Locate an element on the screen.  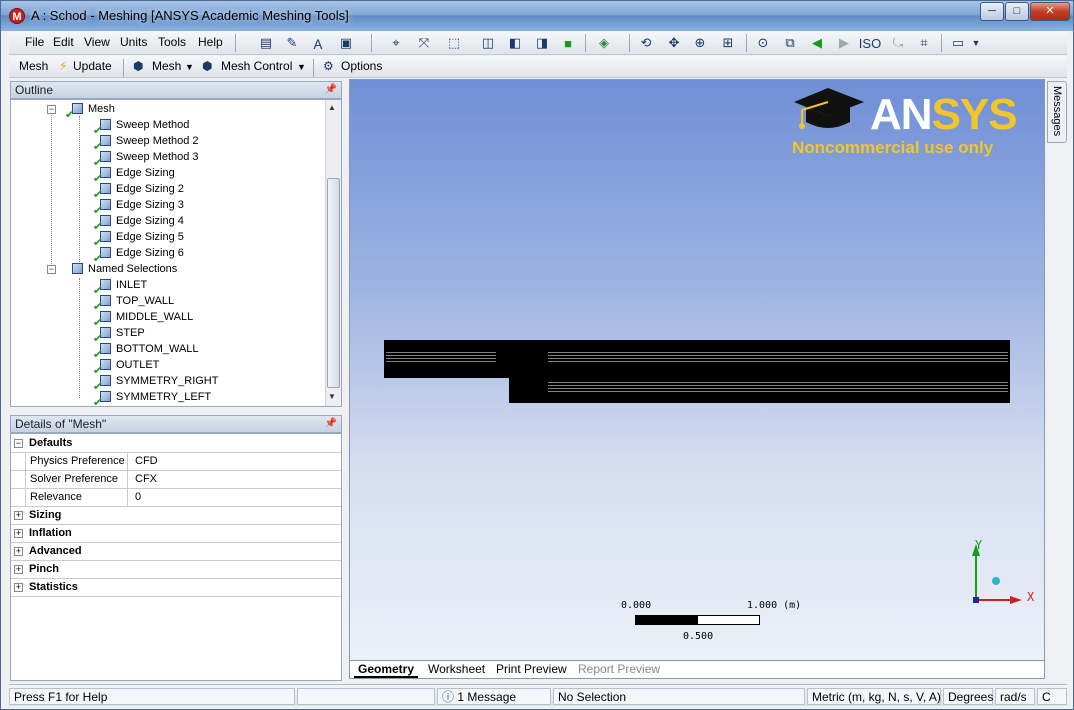
tab-report-preview: Report Preview is located at coordinates (619, 670).